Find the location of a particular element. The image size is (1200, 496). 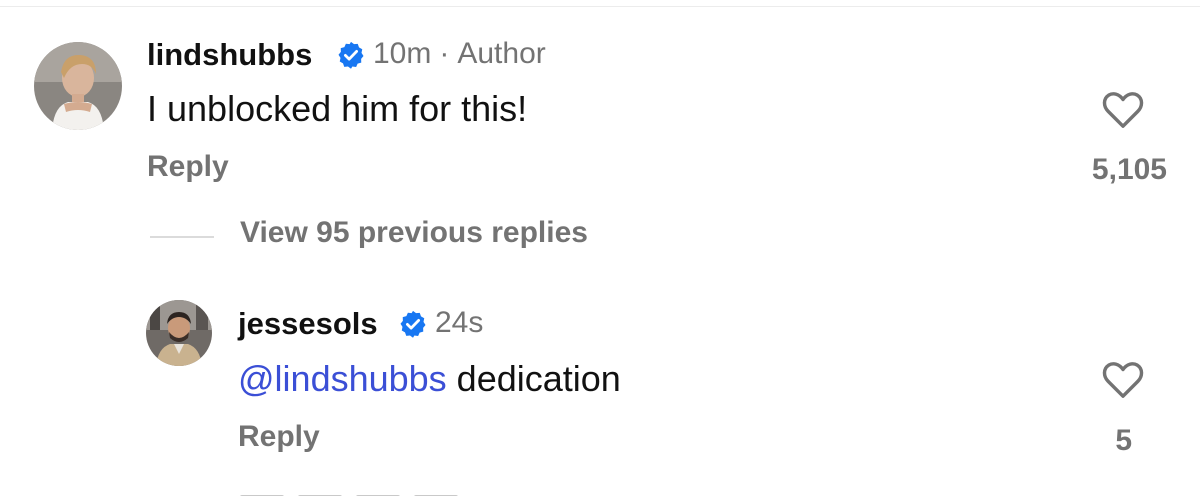

reply-body: dedication is located at coordinates (533, 378).